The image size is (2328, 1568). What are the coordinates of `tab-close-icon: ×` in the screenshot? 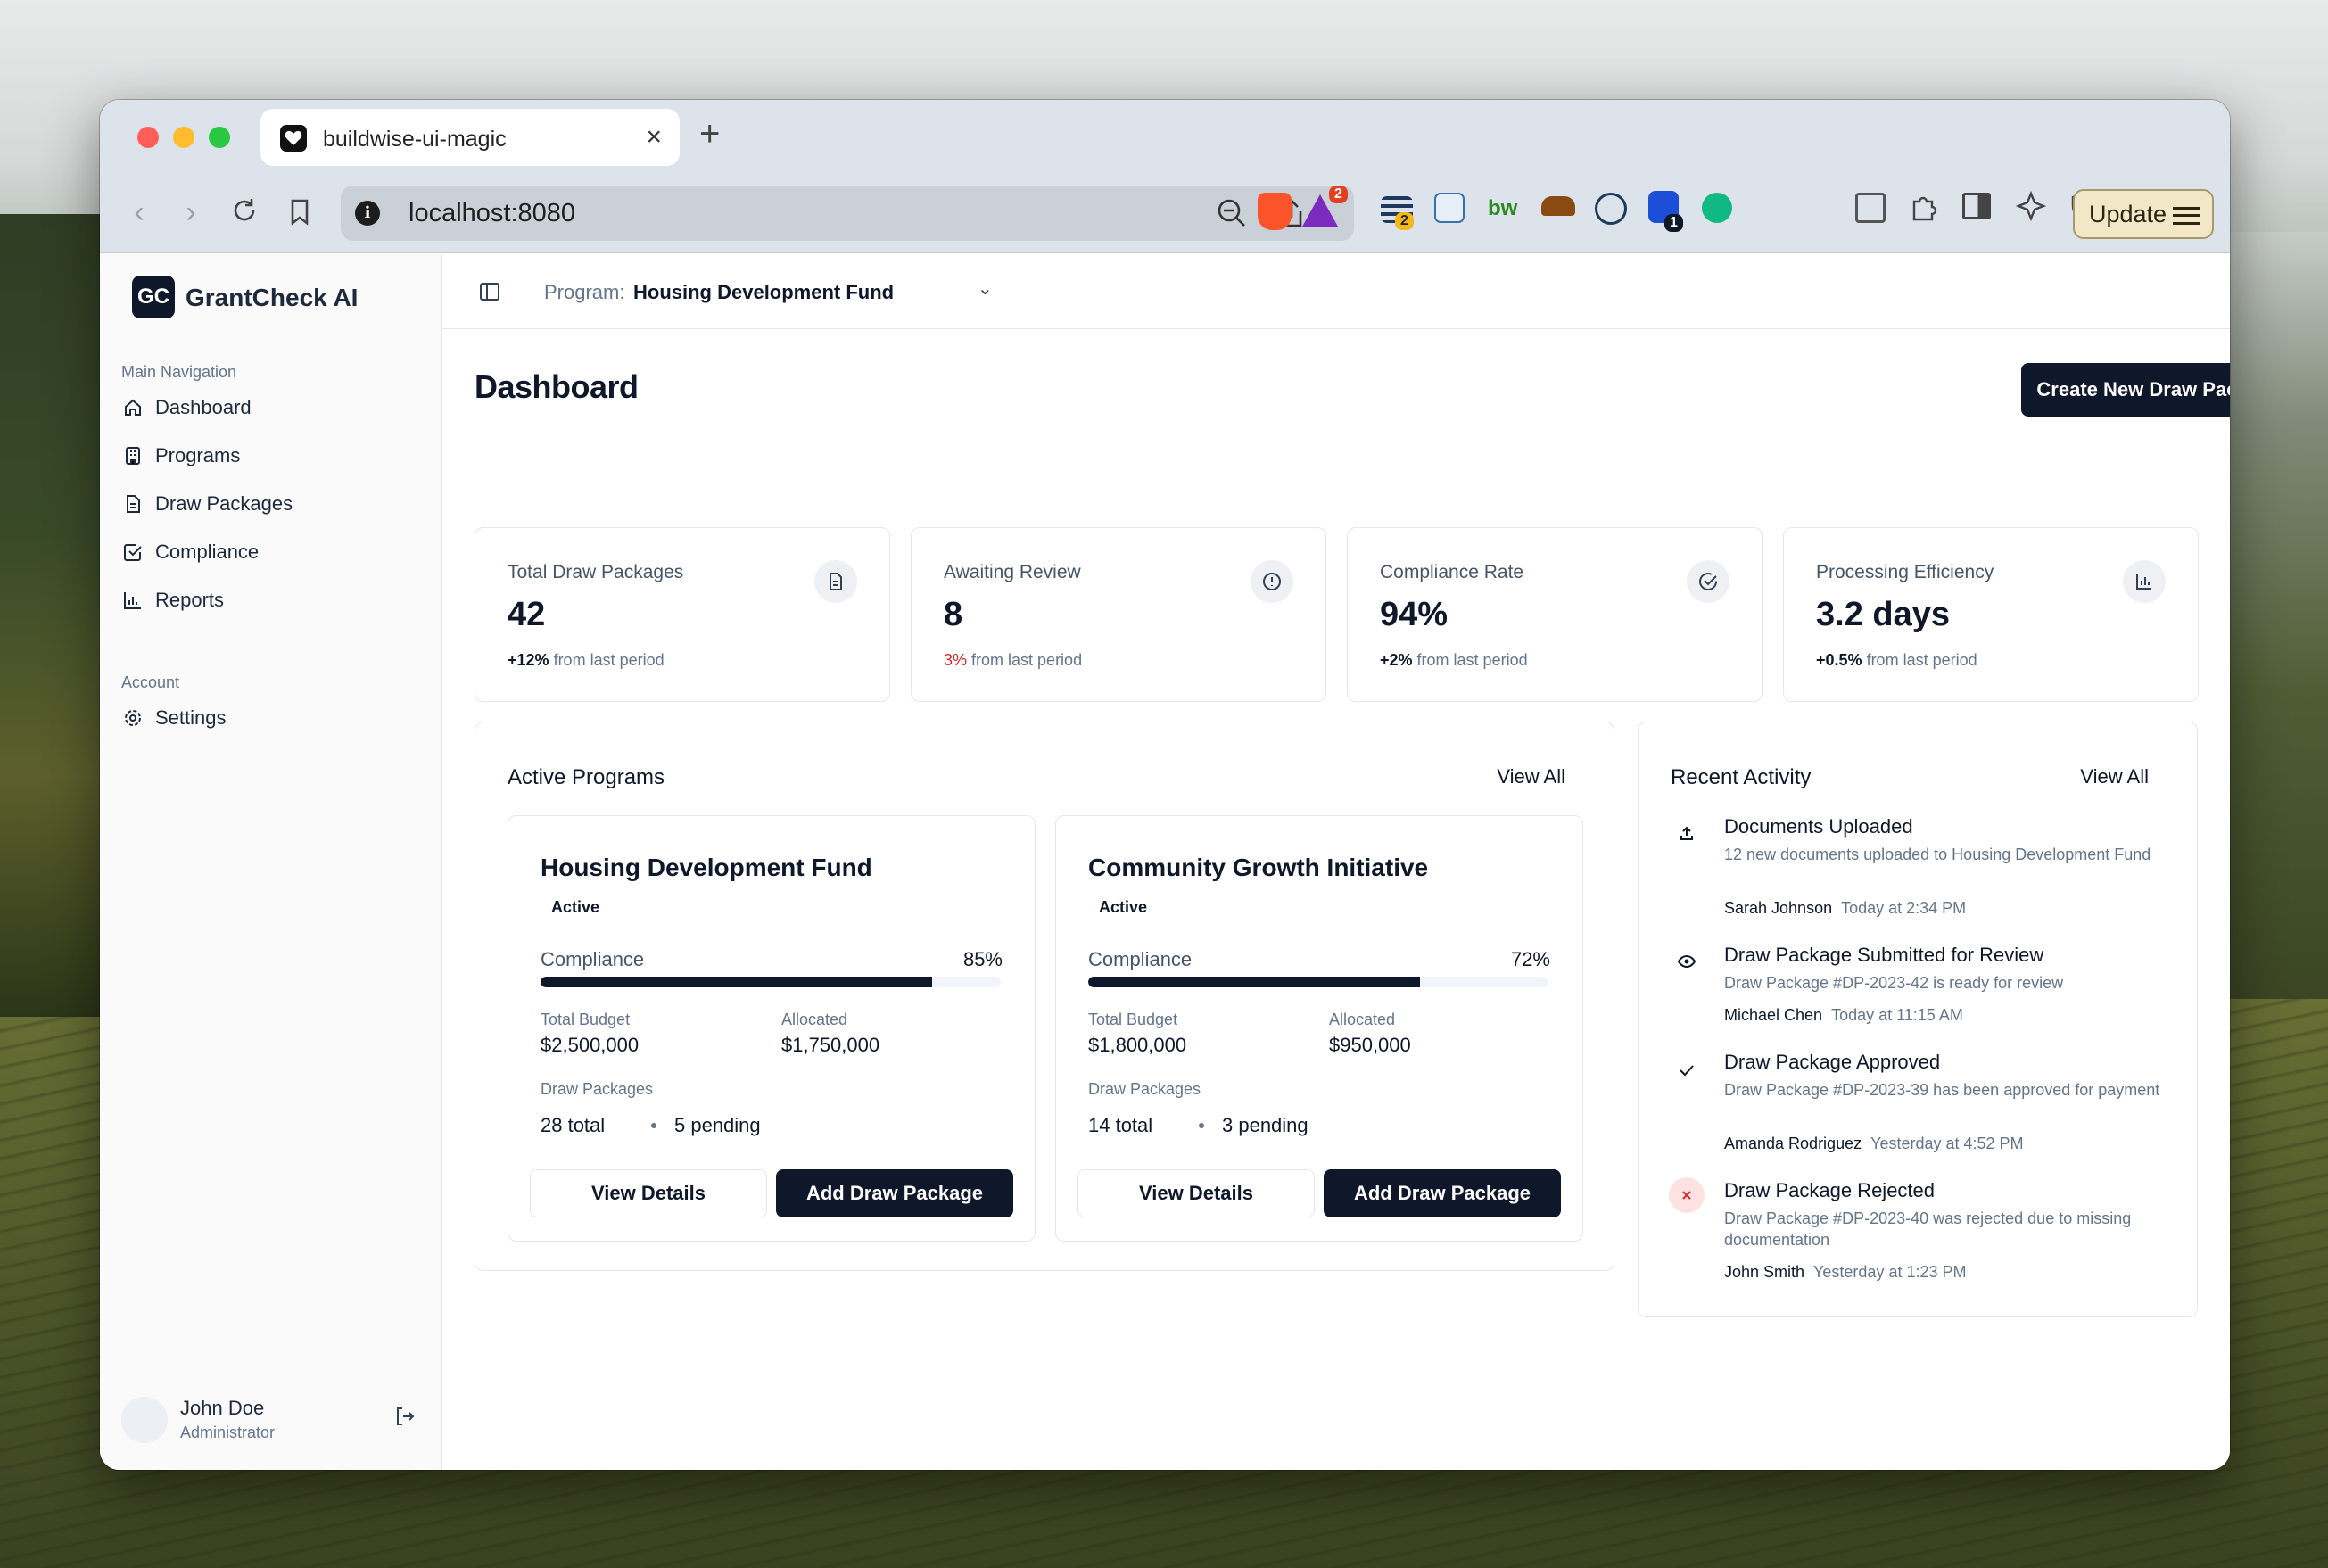 It's located at (654, 137).